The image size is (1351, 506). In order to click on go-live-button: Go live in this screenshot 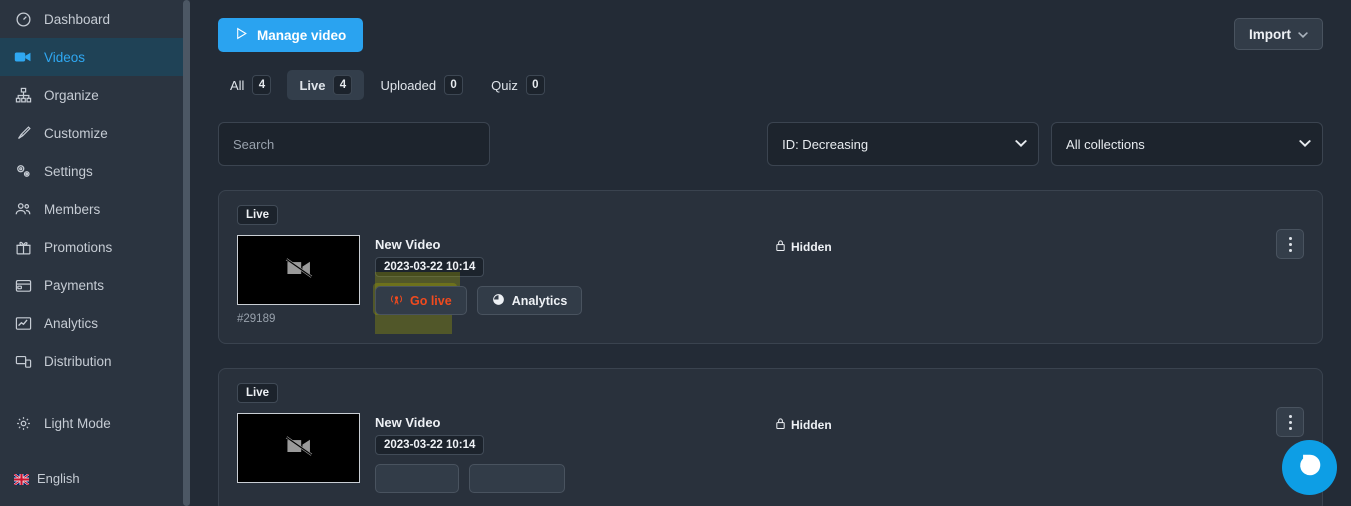, I will do `click(421, 300)`.